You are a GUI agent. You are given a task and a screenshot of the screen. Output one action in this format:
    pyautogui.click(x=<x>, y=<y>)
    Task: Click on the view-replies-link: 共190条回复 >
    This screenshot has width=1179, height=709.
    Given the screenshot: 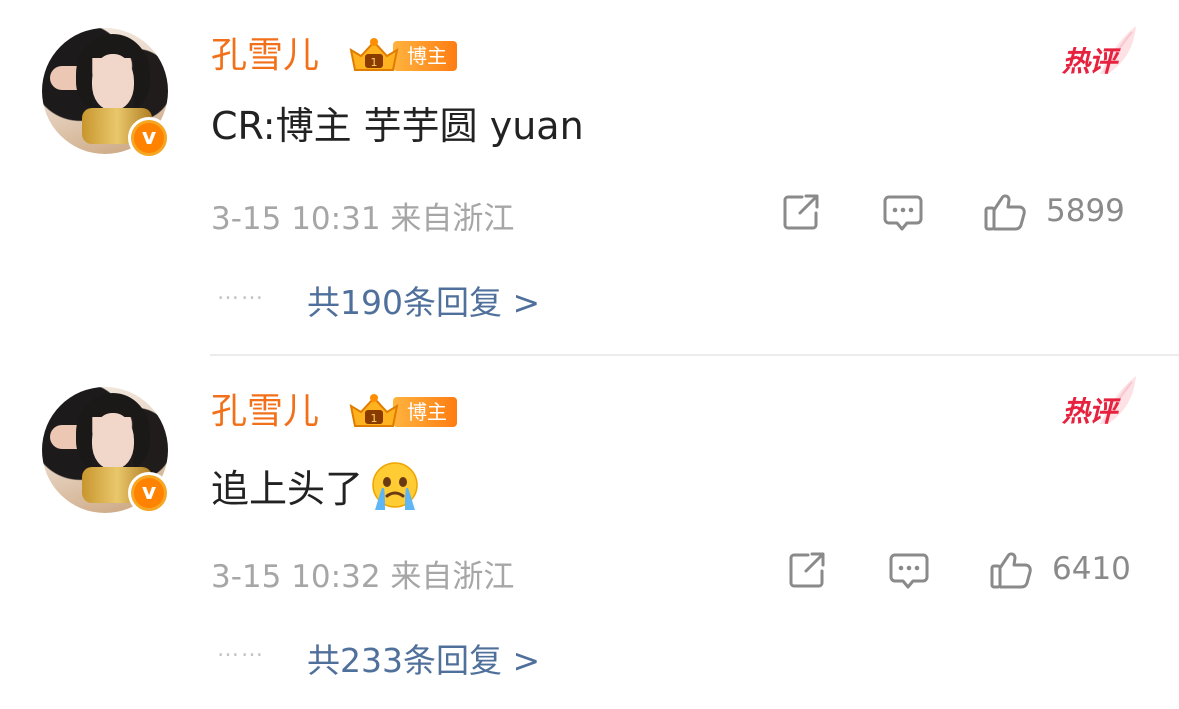 What is the action you would take?
    pyautogui.click(x=423, y=300)
    